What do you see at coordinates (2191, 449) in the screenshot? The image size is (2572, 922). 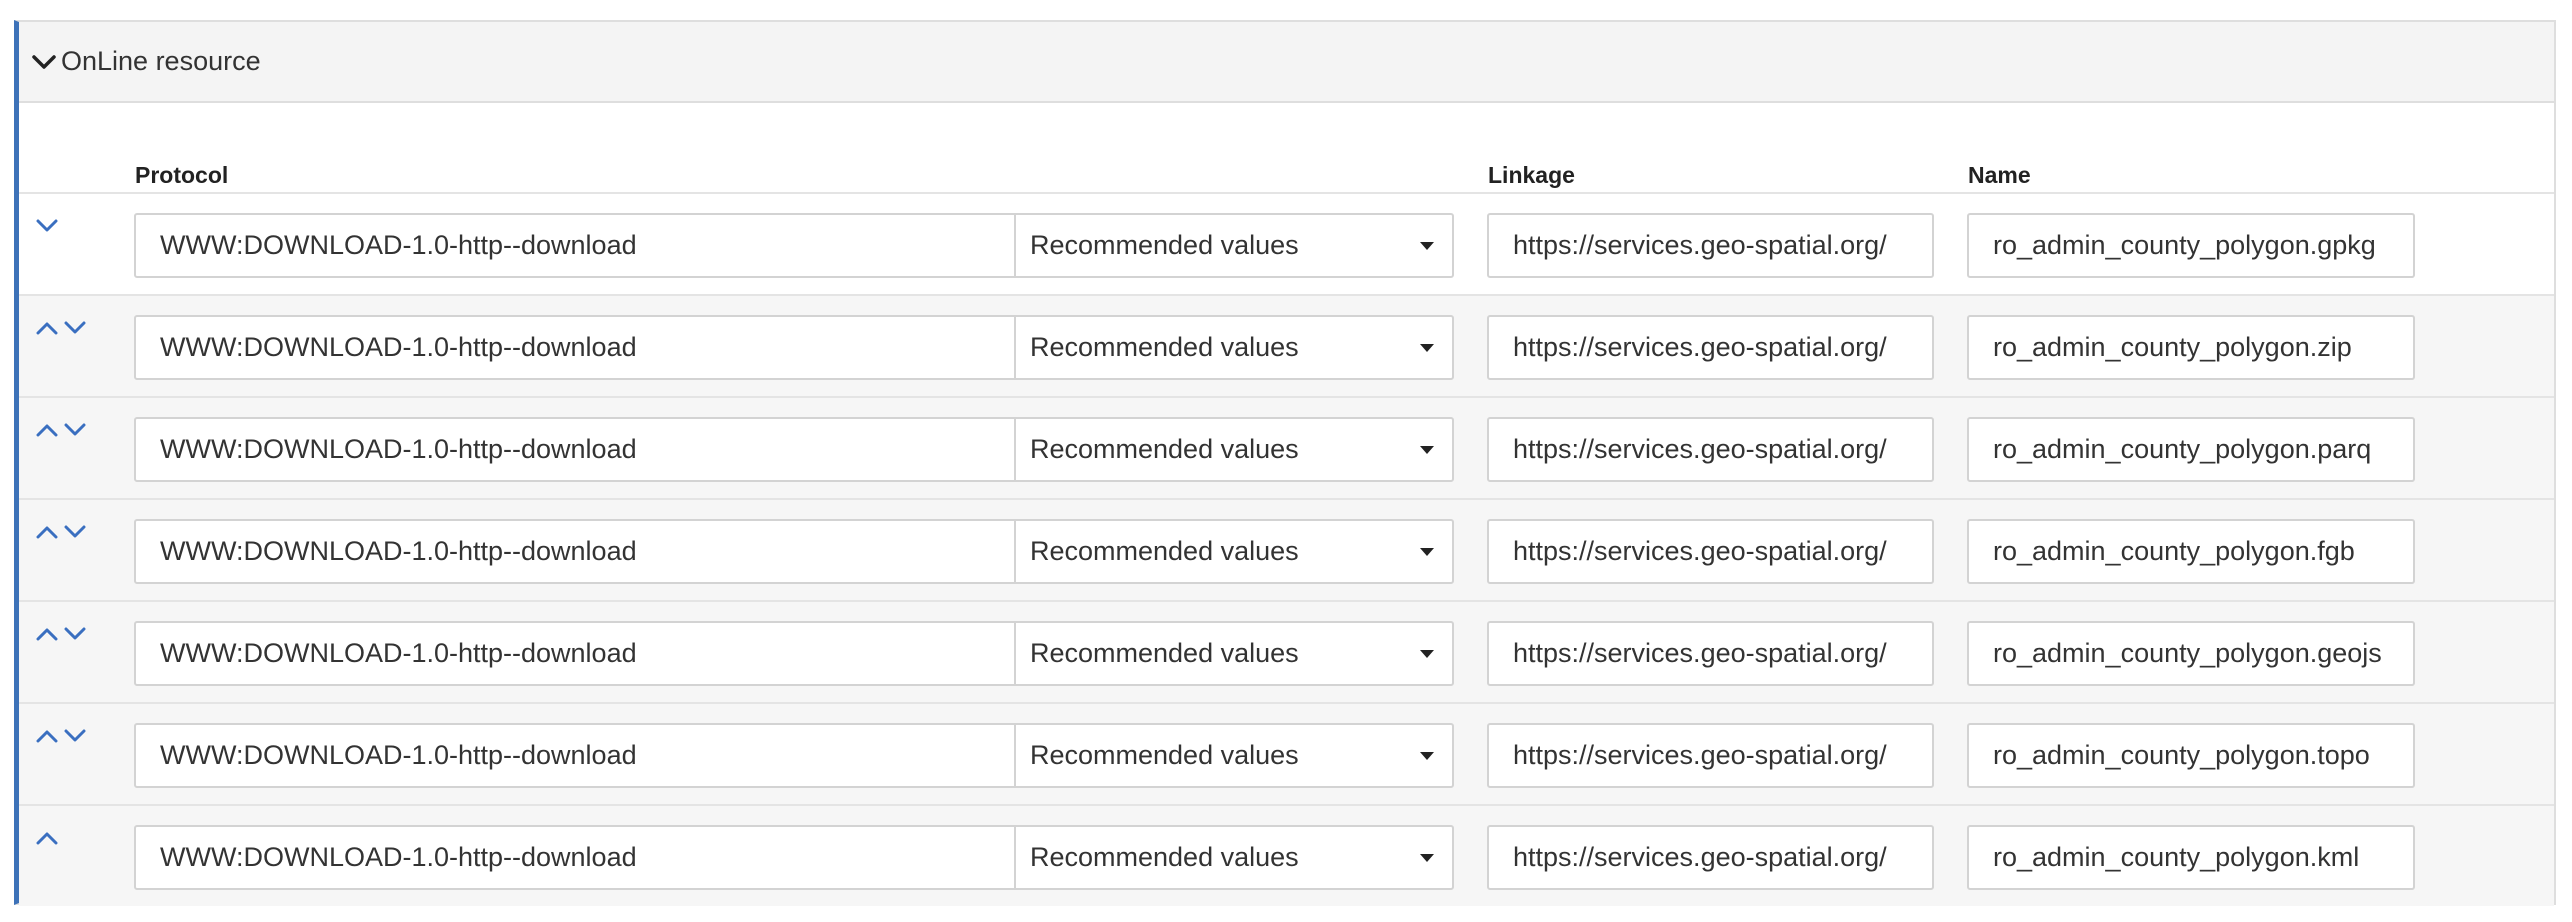 I see `name-input: ro_admin_county_polygon.parq` at bounding box center [2191, 449].